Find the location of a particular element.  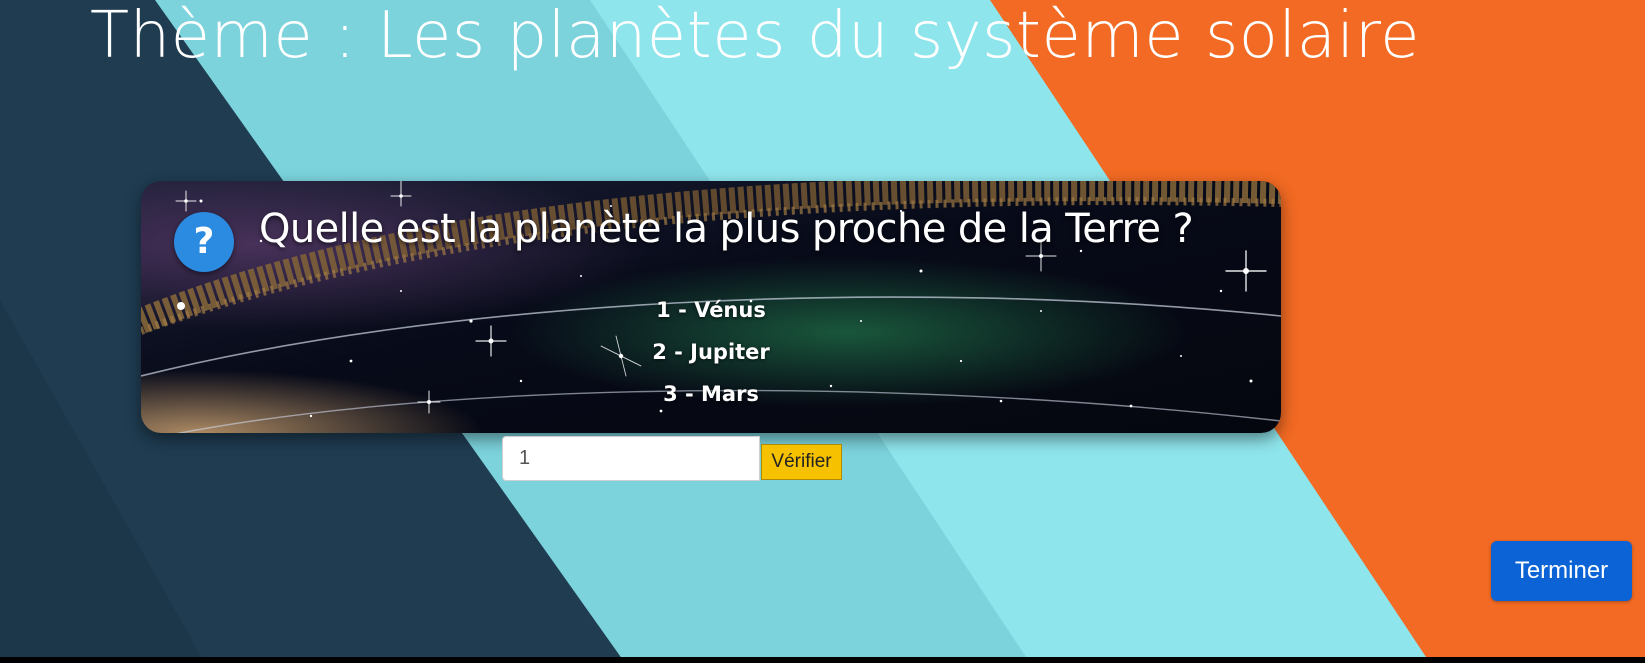

verify-button: Vérifier is located at coordinates (801, 462).